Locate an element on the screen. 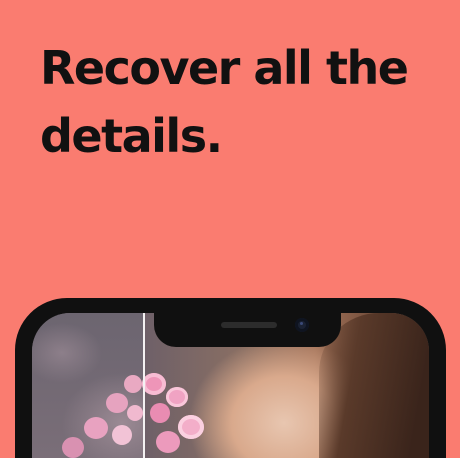  comparison-divider is located at coordinates (144, 385).